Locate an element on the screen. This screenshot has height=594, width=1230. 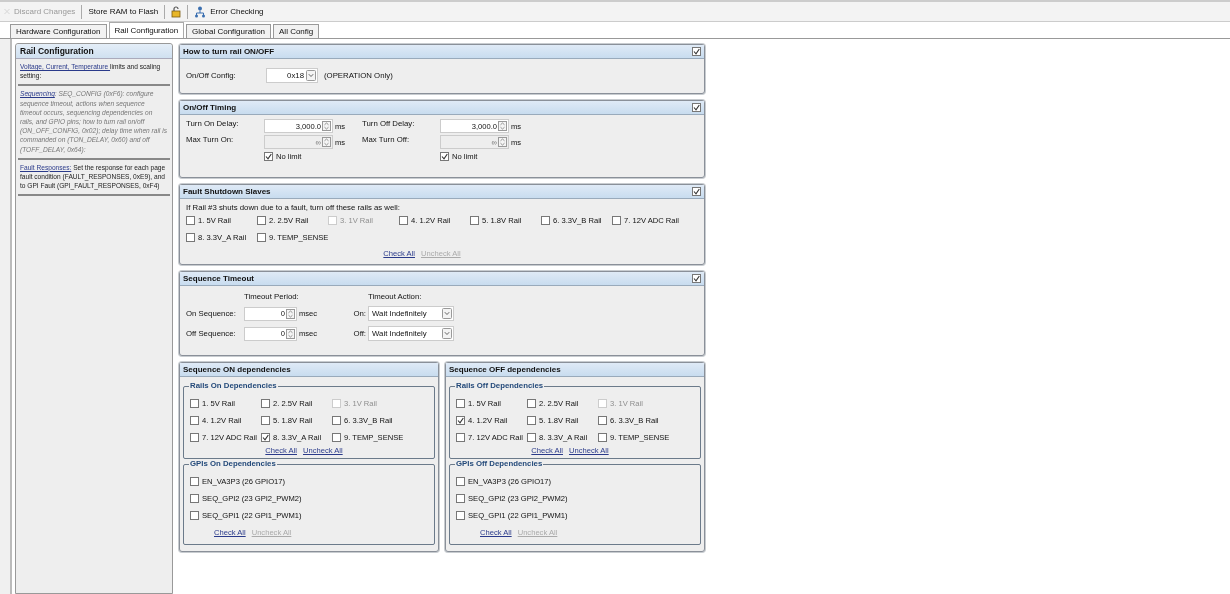
tab: All Config is located at coordinates (296, 31).